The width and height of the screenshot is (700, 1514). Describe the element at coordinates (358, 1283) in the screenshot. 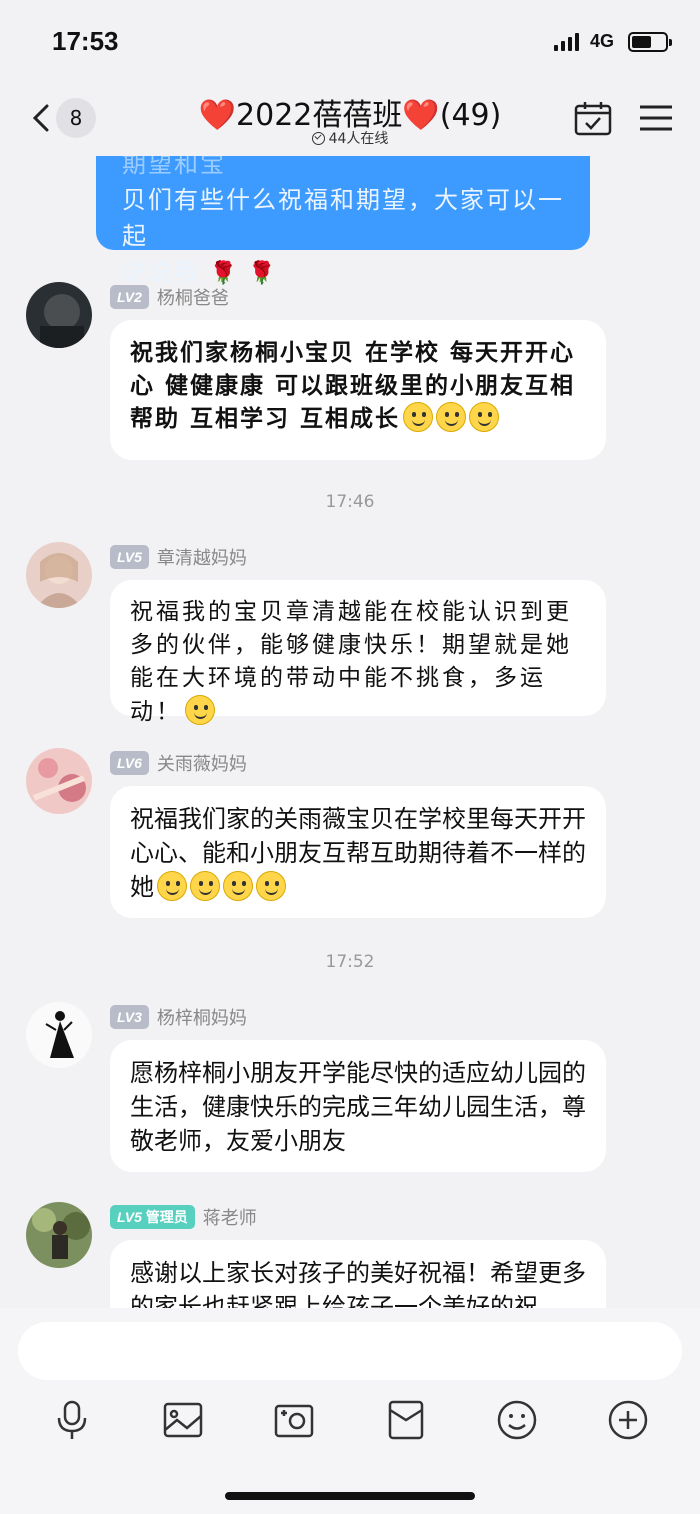

I see `message-text: 感谢以上家长对孩子的美好祝福！希望更多的家长也赶紧跟上给孩子一个美好的祝` at that location.